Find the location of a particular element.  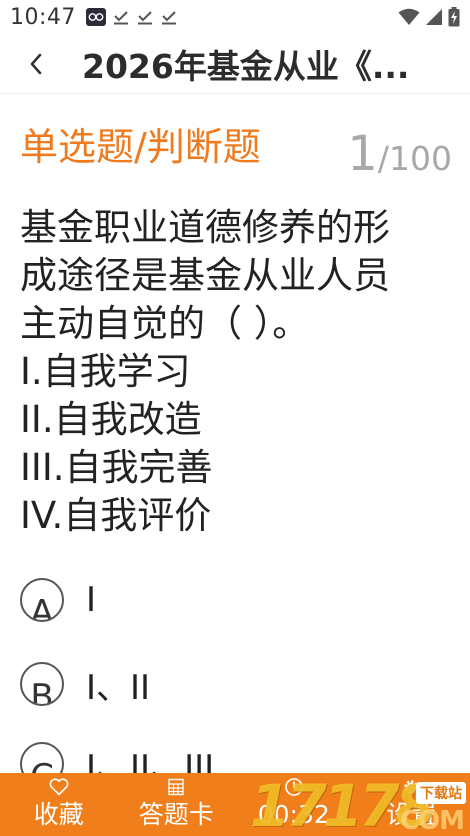

settings-button: 设置 is located at coordinates (411, 804).